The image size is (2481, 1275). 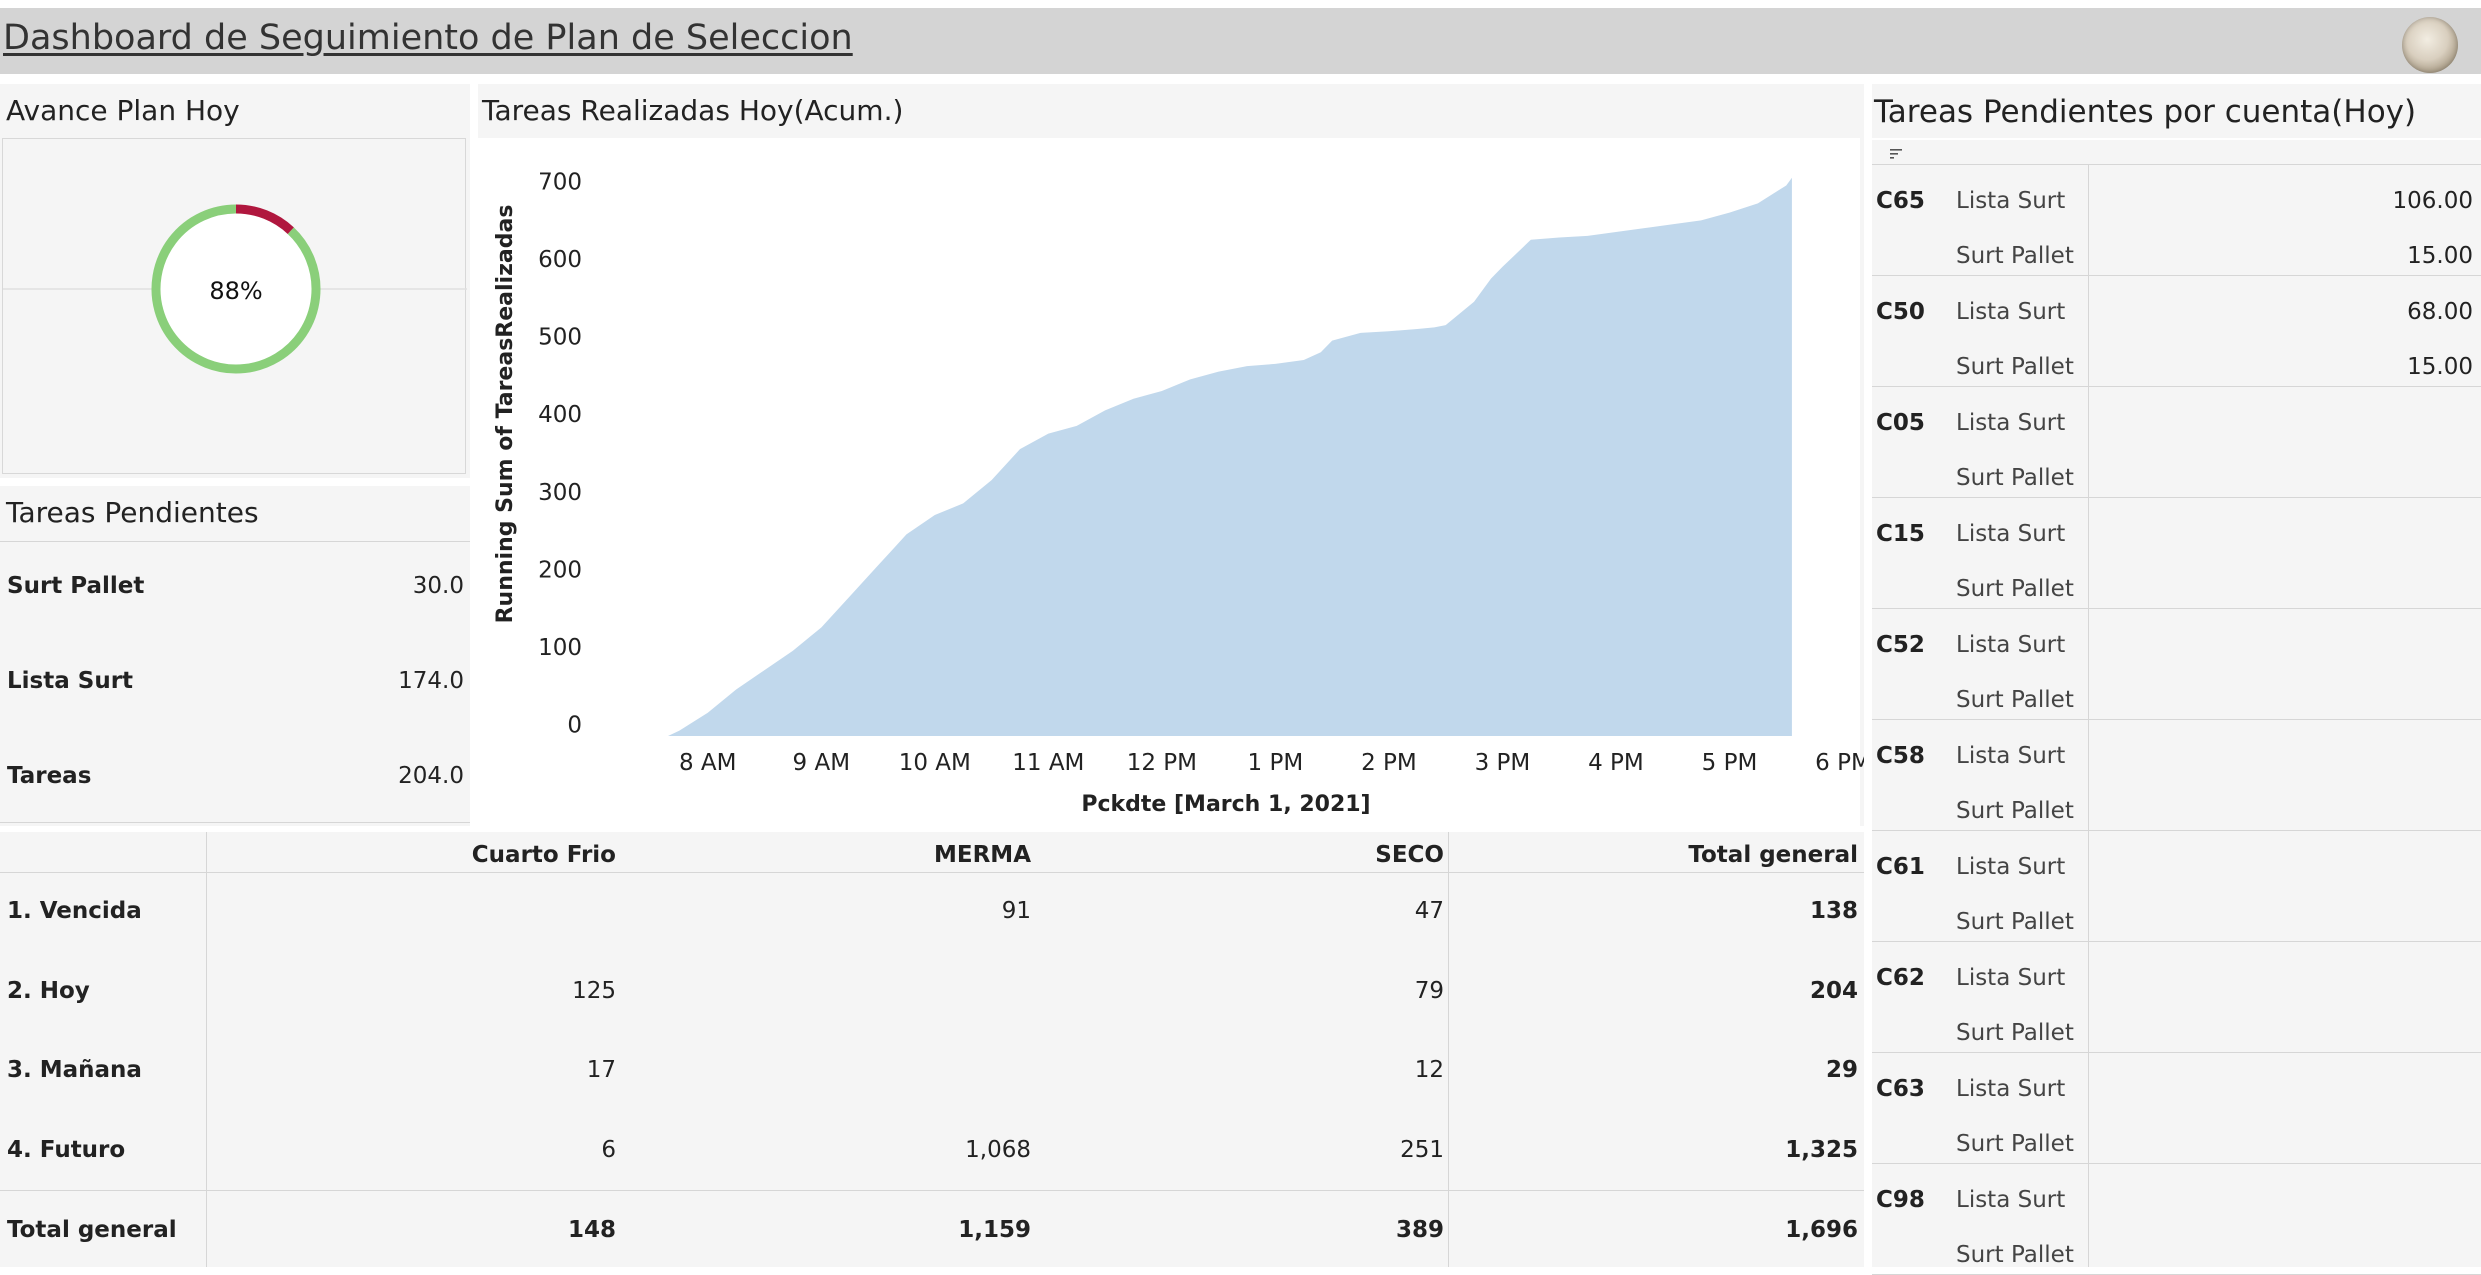 I want to click on avance-gauge: 88%, so click(x=235, y=307).